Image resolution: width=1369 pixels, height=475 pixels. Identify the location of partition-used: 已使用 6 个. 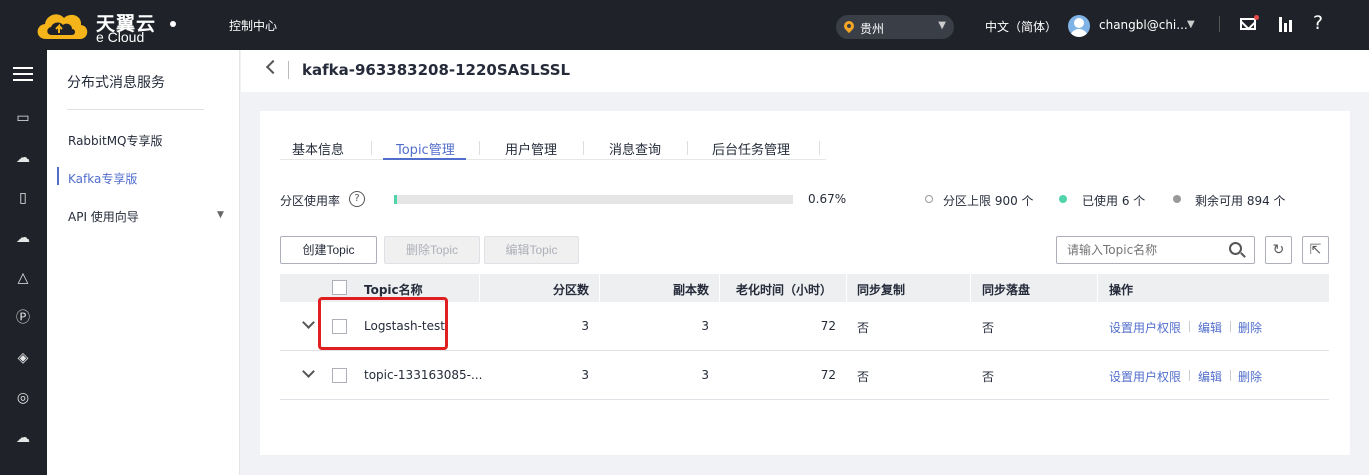
(1114, 201).